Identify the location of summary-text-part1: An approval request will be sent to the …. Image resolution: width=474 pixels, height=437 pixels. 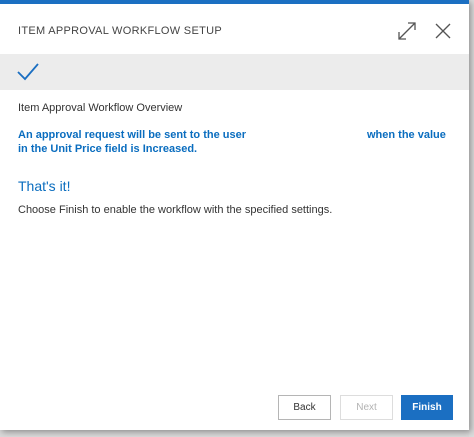
(132, 135).